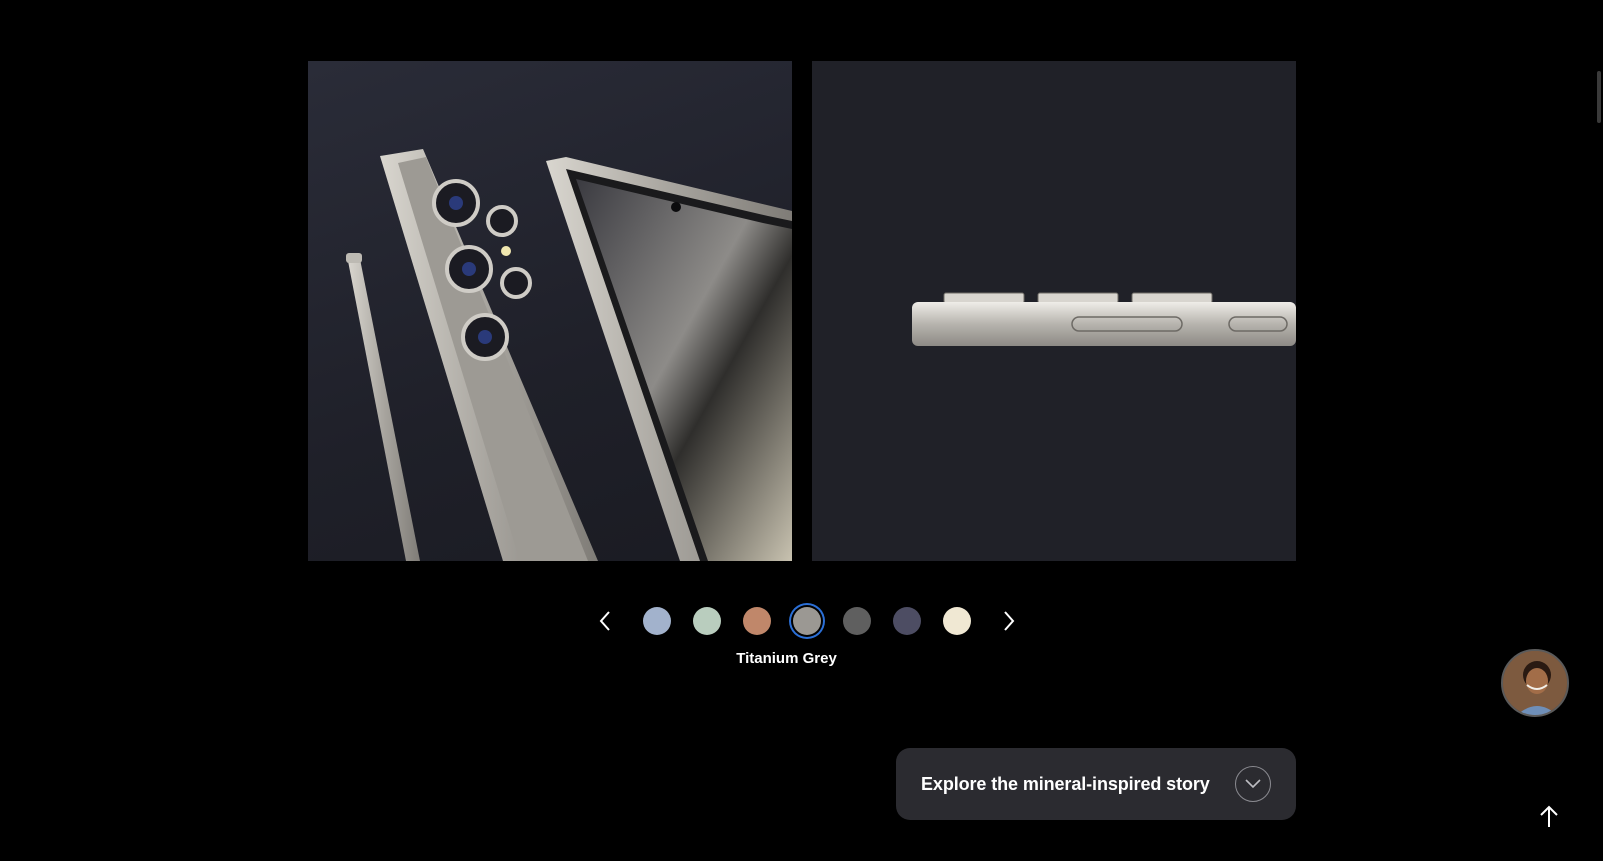  I want to click on selected-color-text: Titanium Grey, so click(786, 658).